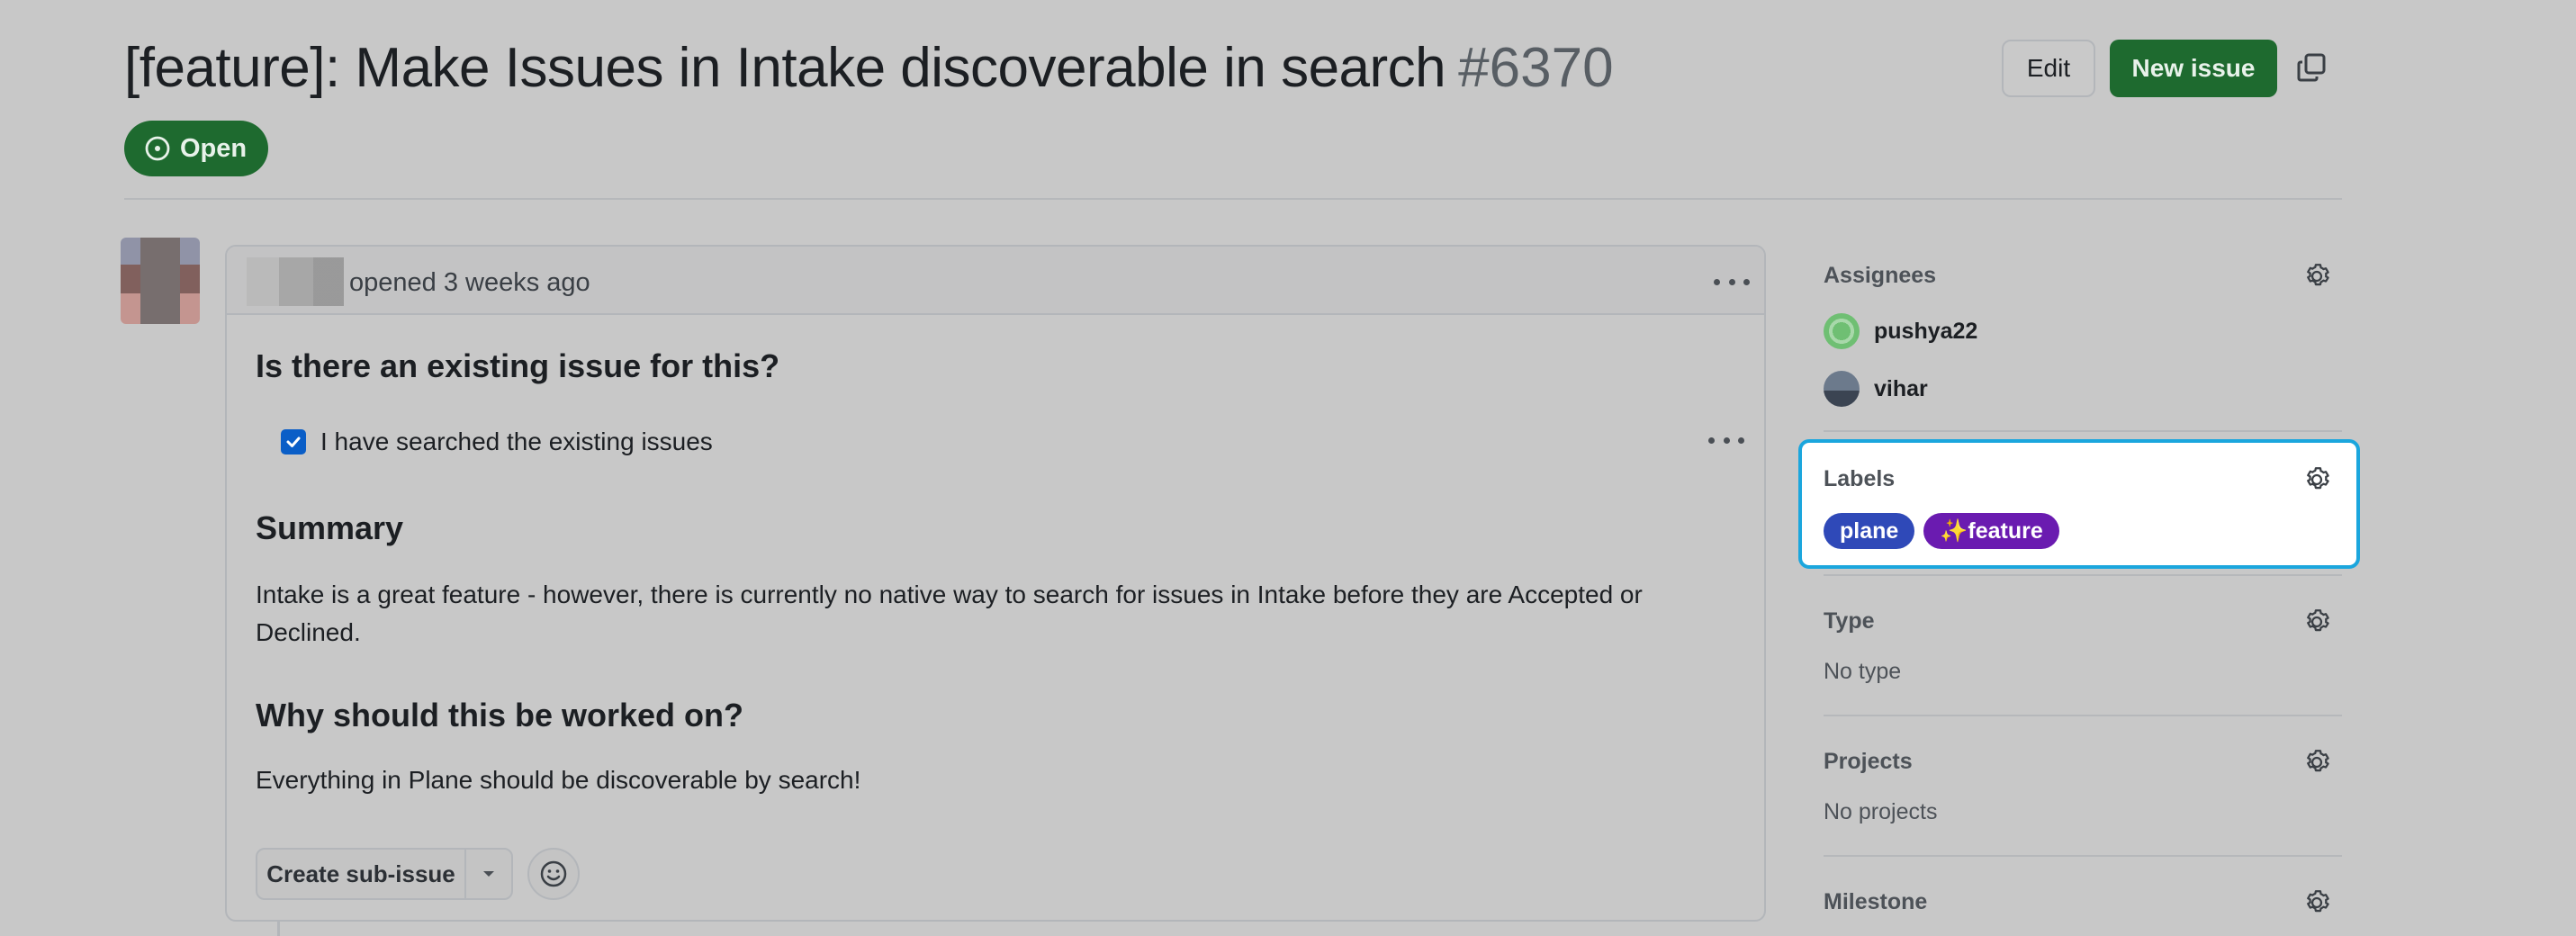 Image resolution: width=2576 pixels, height=936 pixels. I want to click on comment-header: opened 3 weeks ago, so click(995, 281).